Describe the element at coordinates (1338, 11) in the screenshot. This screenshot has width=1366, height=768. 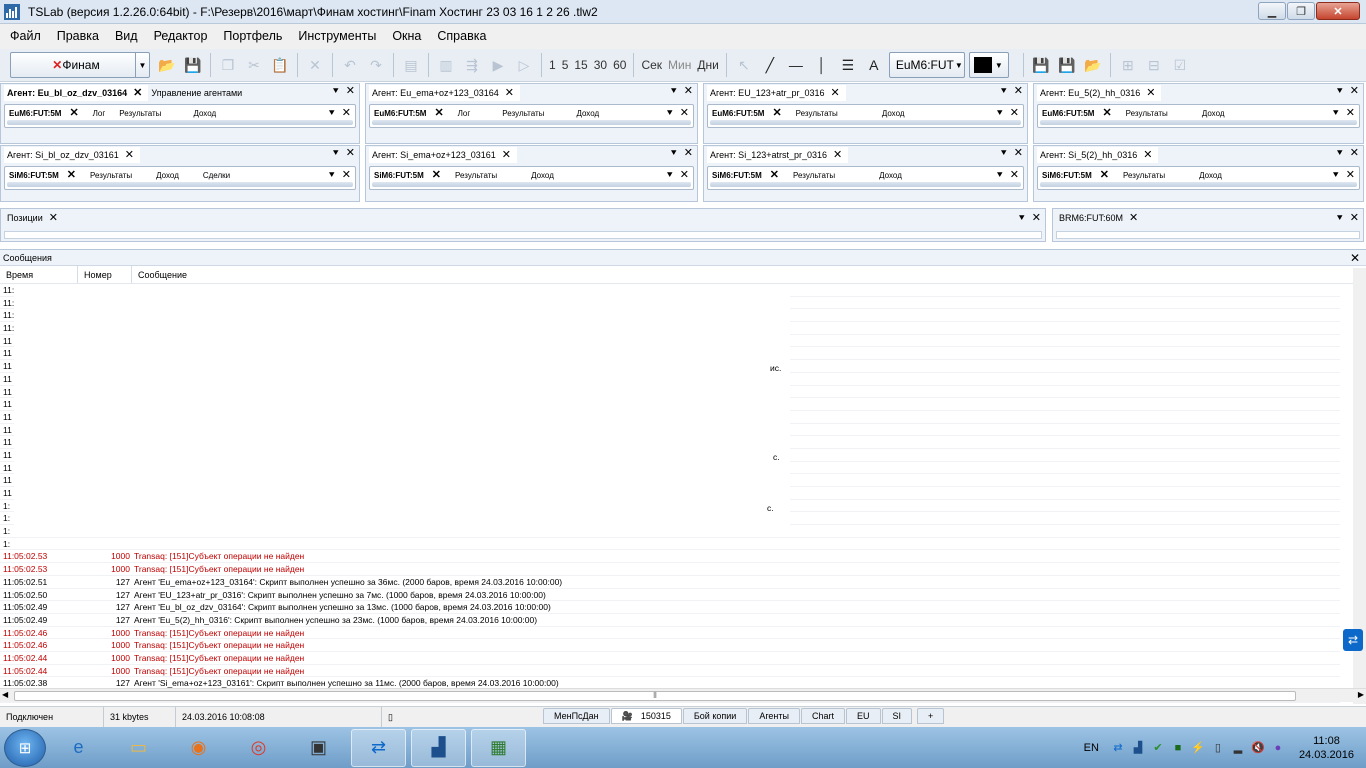
I see `close-button: ✕` at that location.